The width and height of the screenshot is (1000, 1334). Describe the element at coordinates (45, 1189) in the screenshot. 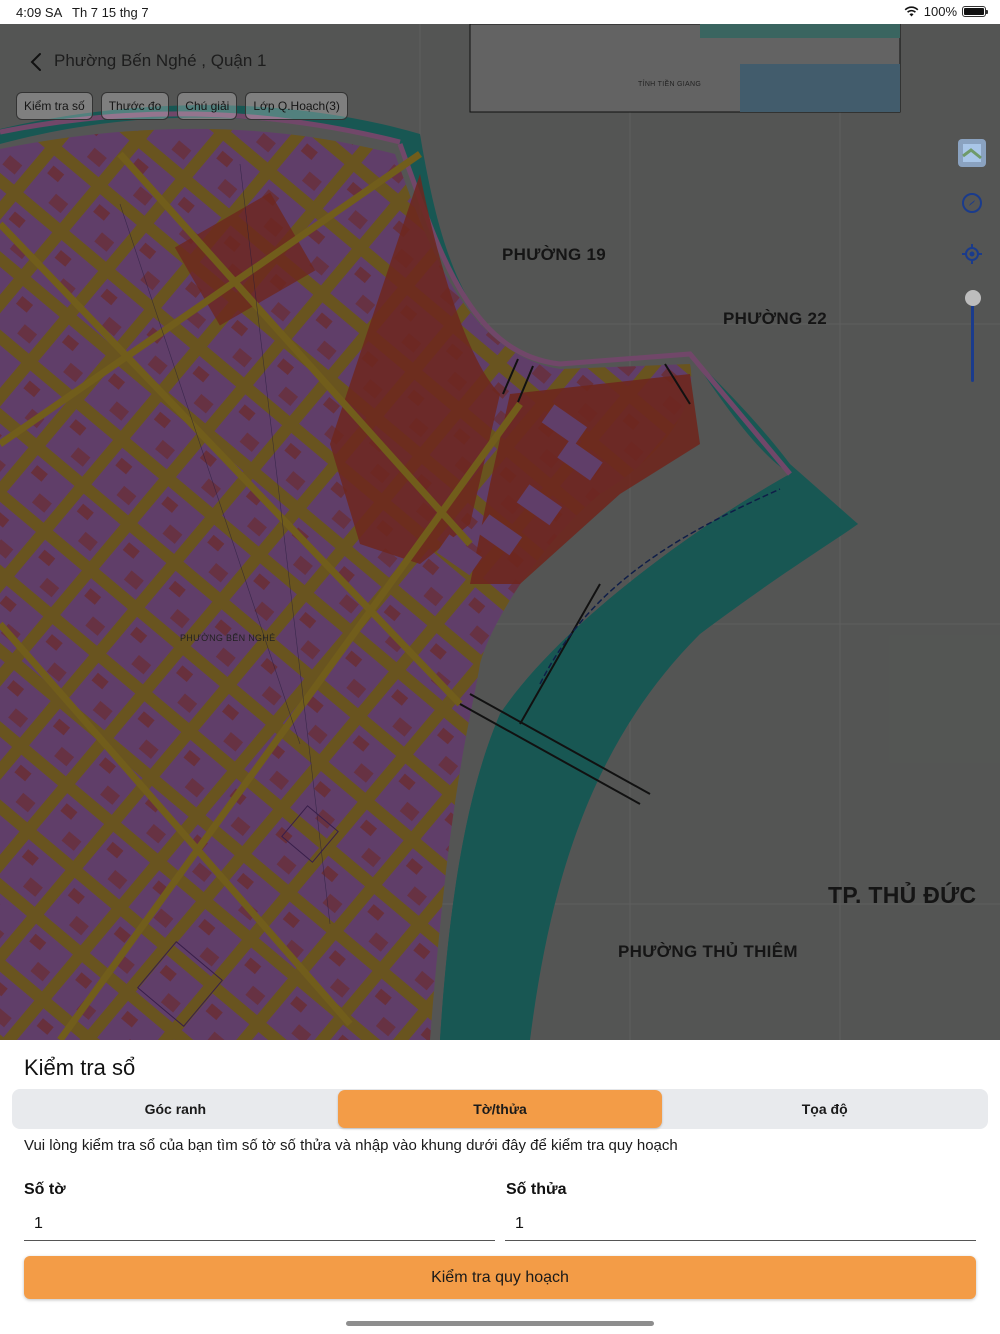

I see `so-to-label: Số tờ` at that location.